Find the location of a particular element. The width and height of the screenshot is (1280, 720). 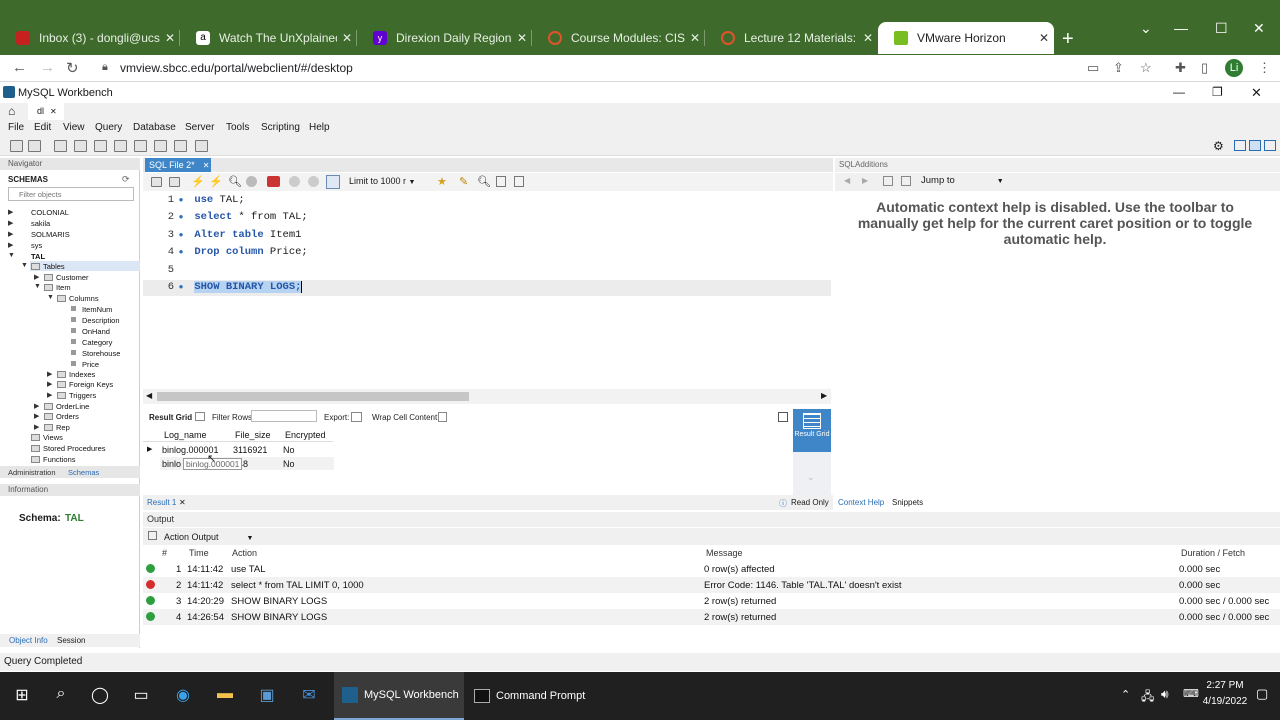

forward-icon: ▶ is located at coordinates (865, 180).